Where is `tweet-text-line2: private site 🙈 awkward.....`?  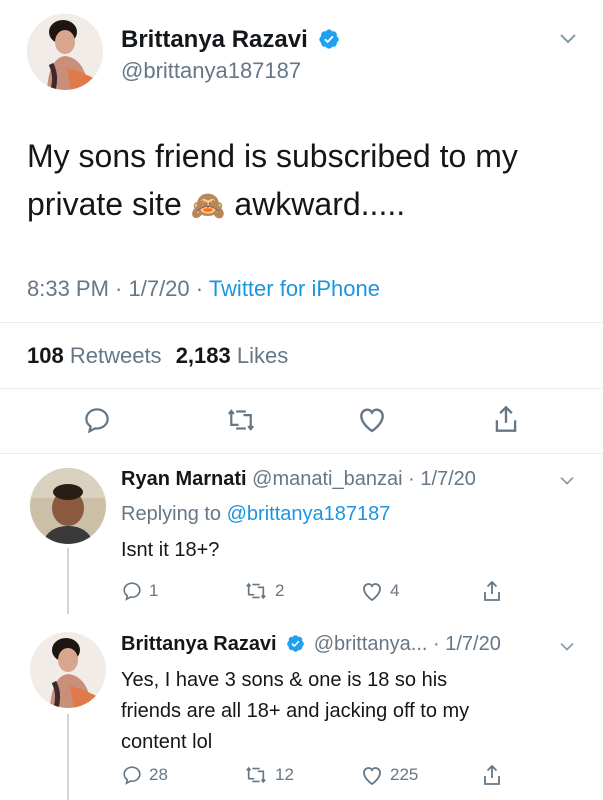 tweet-text-line2: private site 🙈 awkward..... is located at coordinates (307, 205).